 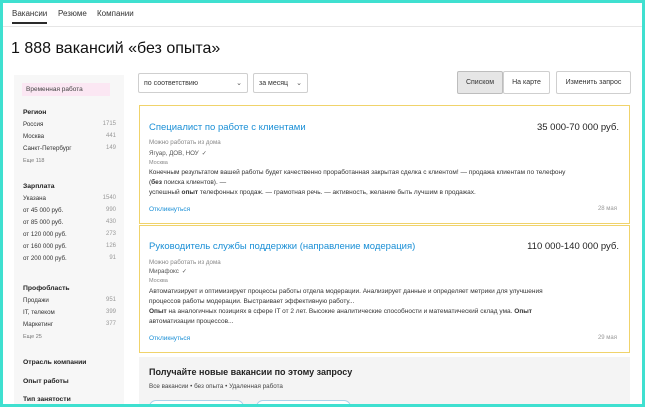 I want to click on period-select-value: за месяц, so click(x=274, y=83).